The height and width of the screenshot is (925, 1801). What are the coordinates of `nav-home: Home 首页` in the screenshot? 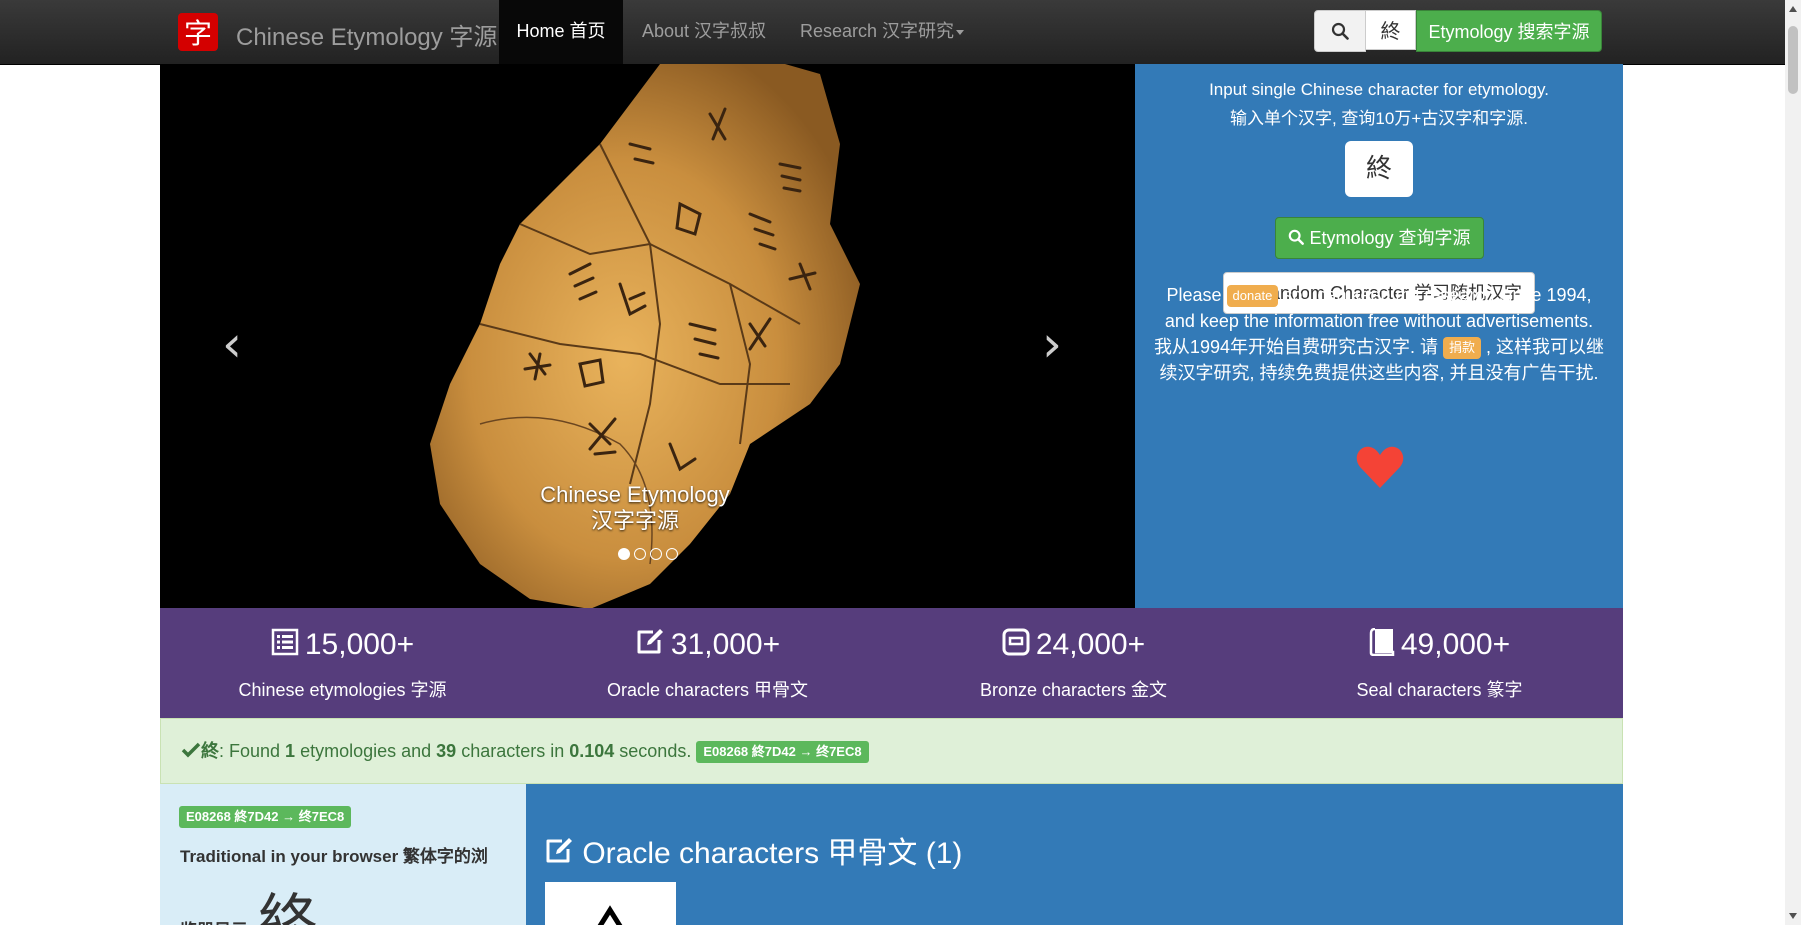 It's located at (561, 32).